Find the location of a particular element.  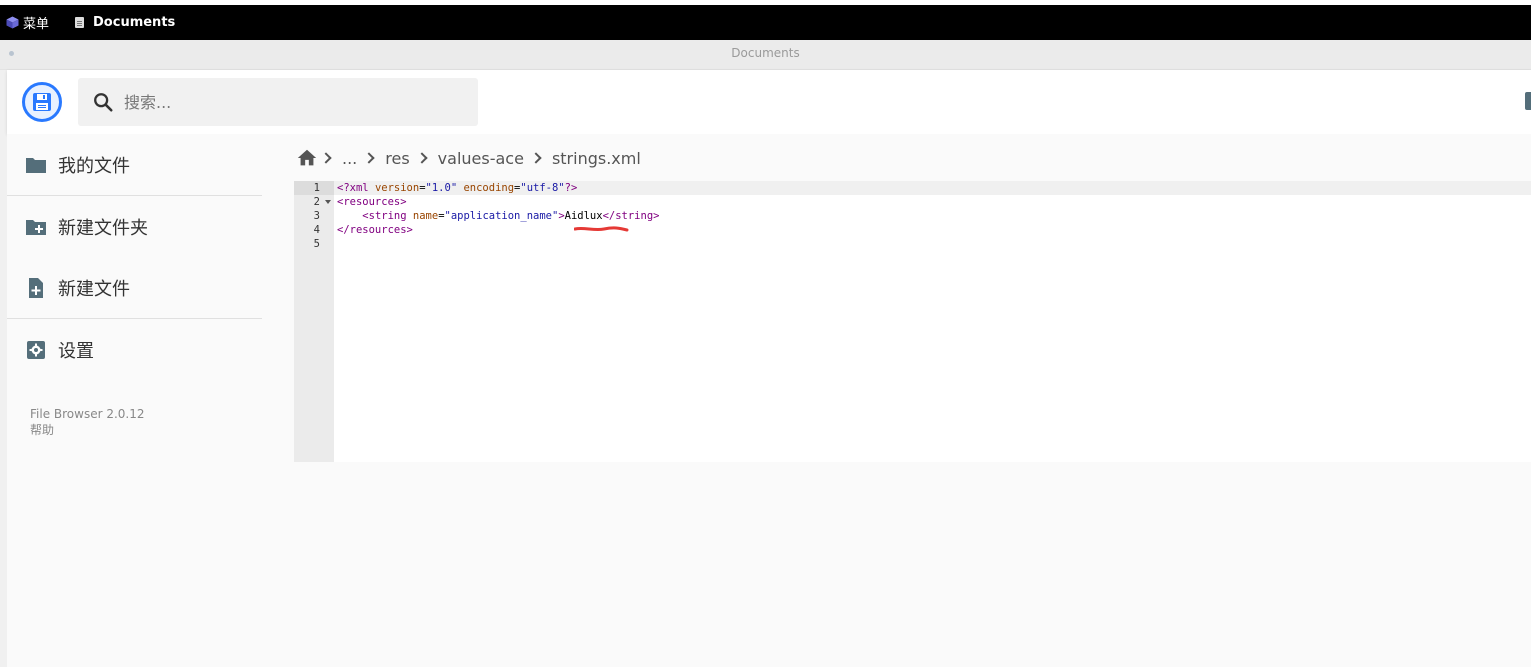

code-line: <?xml version="1.0" encoding="utf-8"?> is located at coordinates (932, 188).